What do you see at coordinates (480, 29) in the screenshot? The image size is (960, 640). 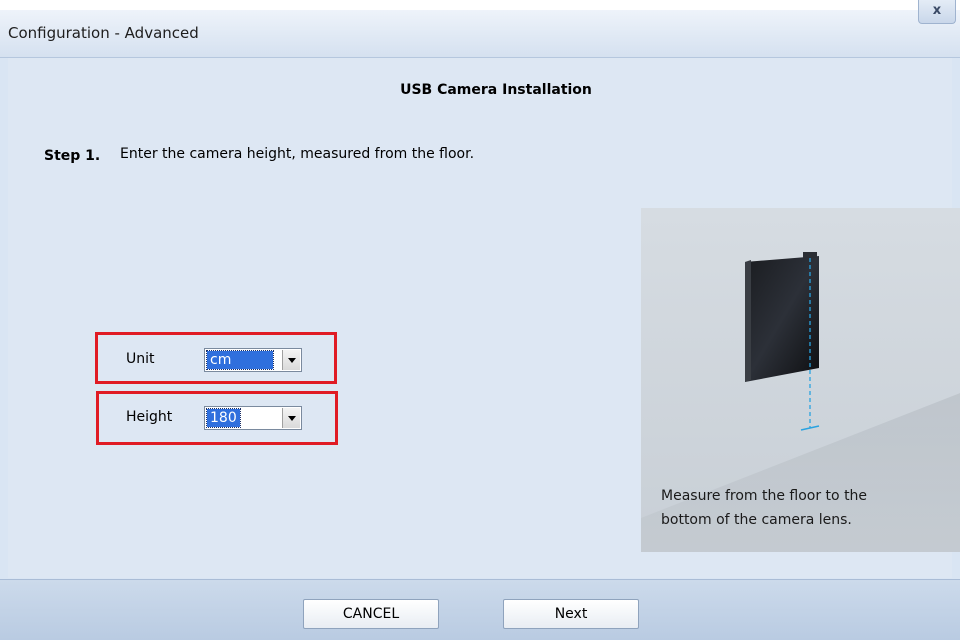 I see `title-bar: Configuration - Advanced x` at bounding box center [480, 29].